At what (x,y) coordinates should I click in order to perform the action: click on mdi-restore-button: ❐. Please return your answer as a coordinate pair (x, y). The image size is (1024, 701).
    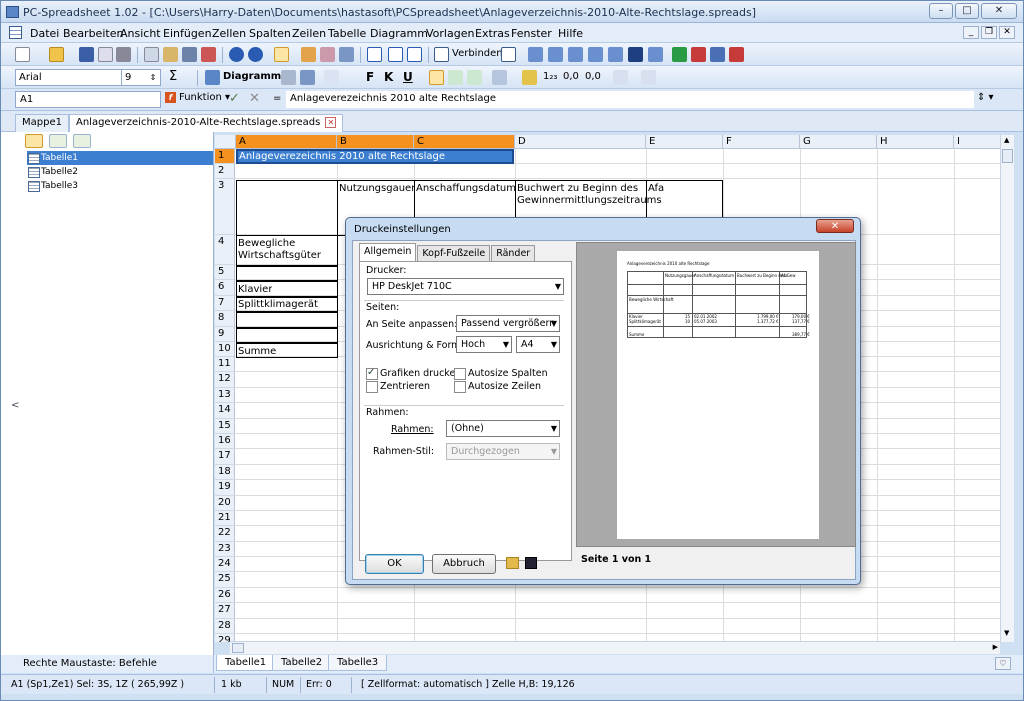
    Looking at the image, I should click on (989, 32).